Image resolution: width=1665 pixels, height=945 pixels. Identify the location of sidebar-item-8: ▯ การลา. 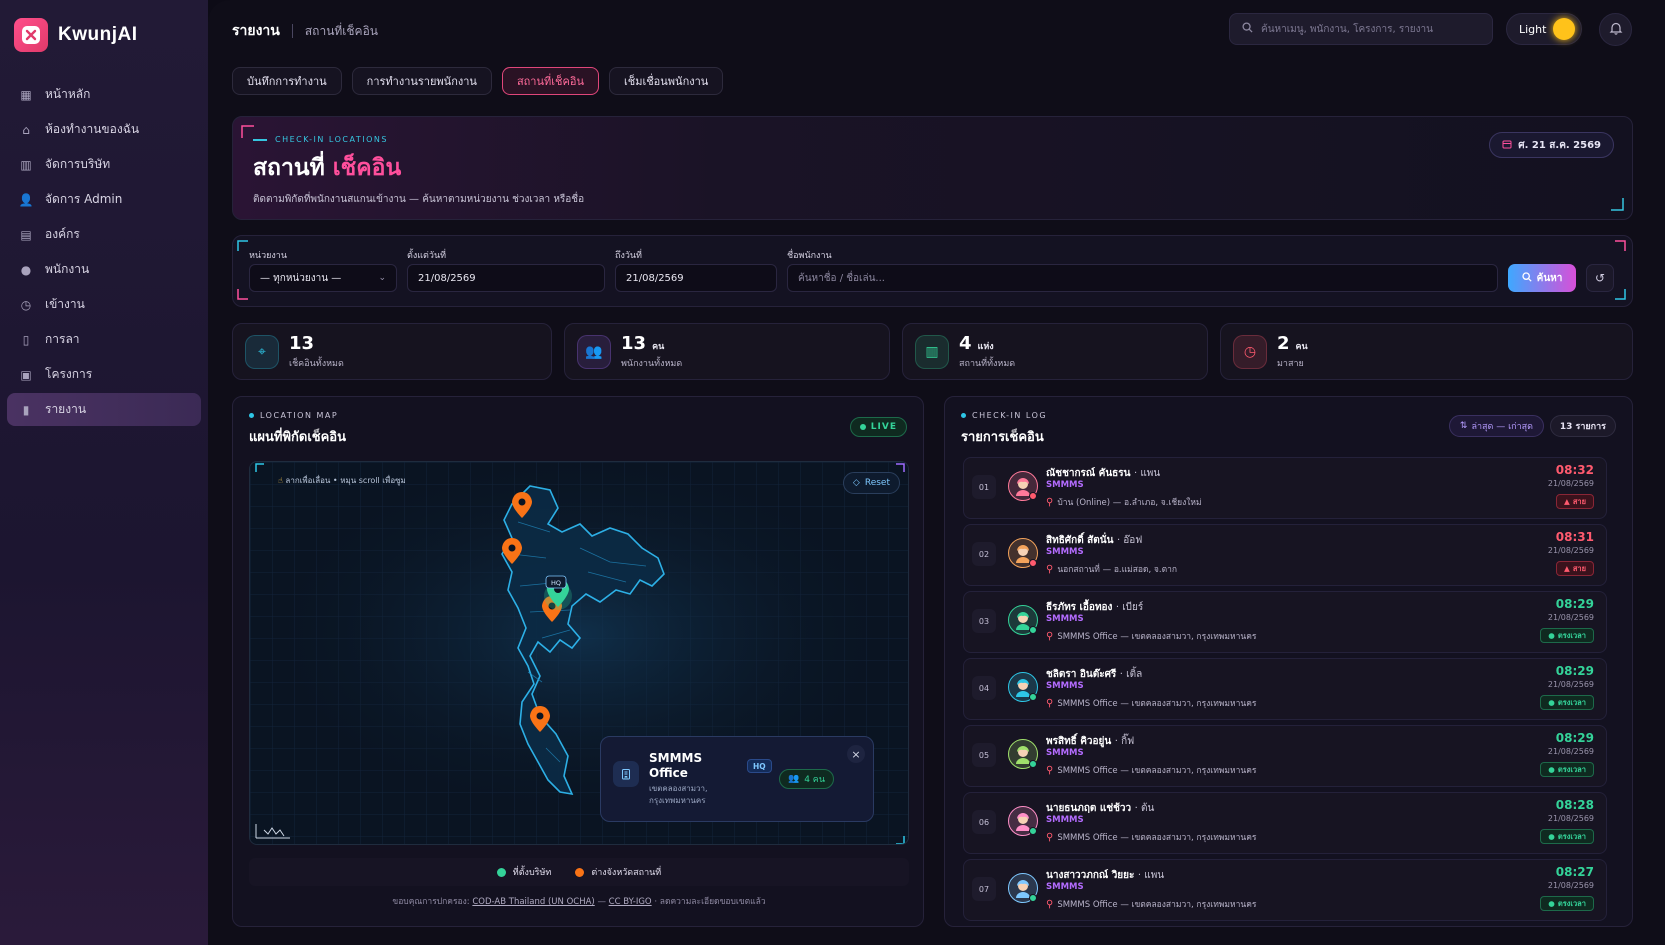
(104, 339).